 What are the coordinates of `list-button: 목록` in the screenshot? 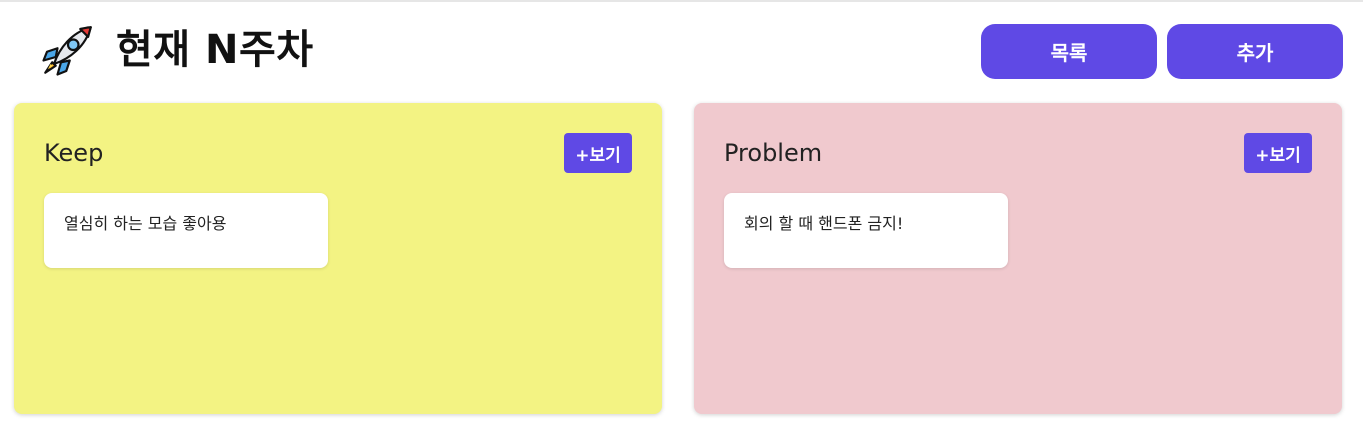 It's located at (1069, 51).